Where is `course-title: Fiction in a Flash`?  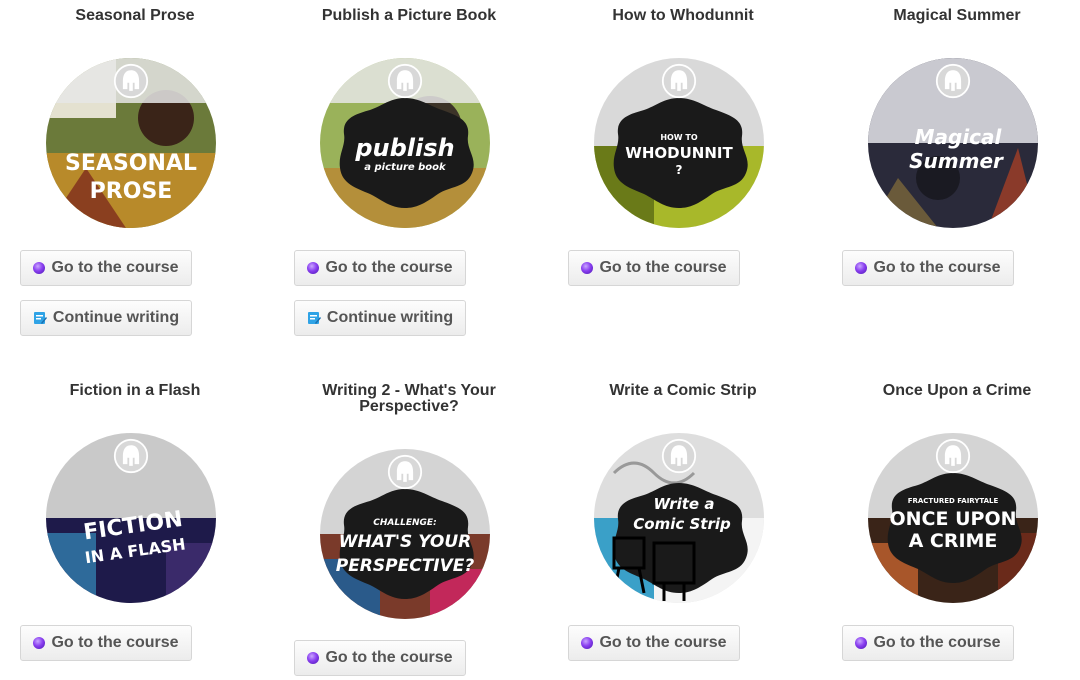 course-title: Fiction in a Flash is located at coordinates (135, 390).